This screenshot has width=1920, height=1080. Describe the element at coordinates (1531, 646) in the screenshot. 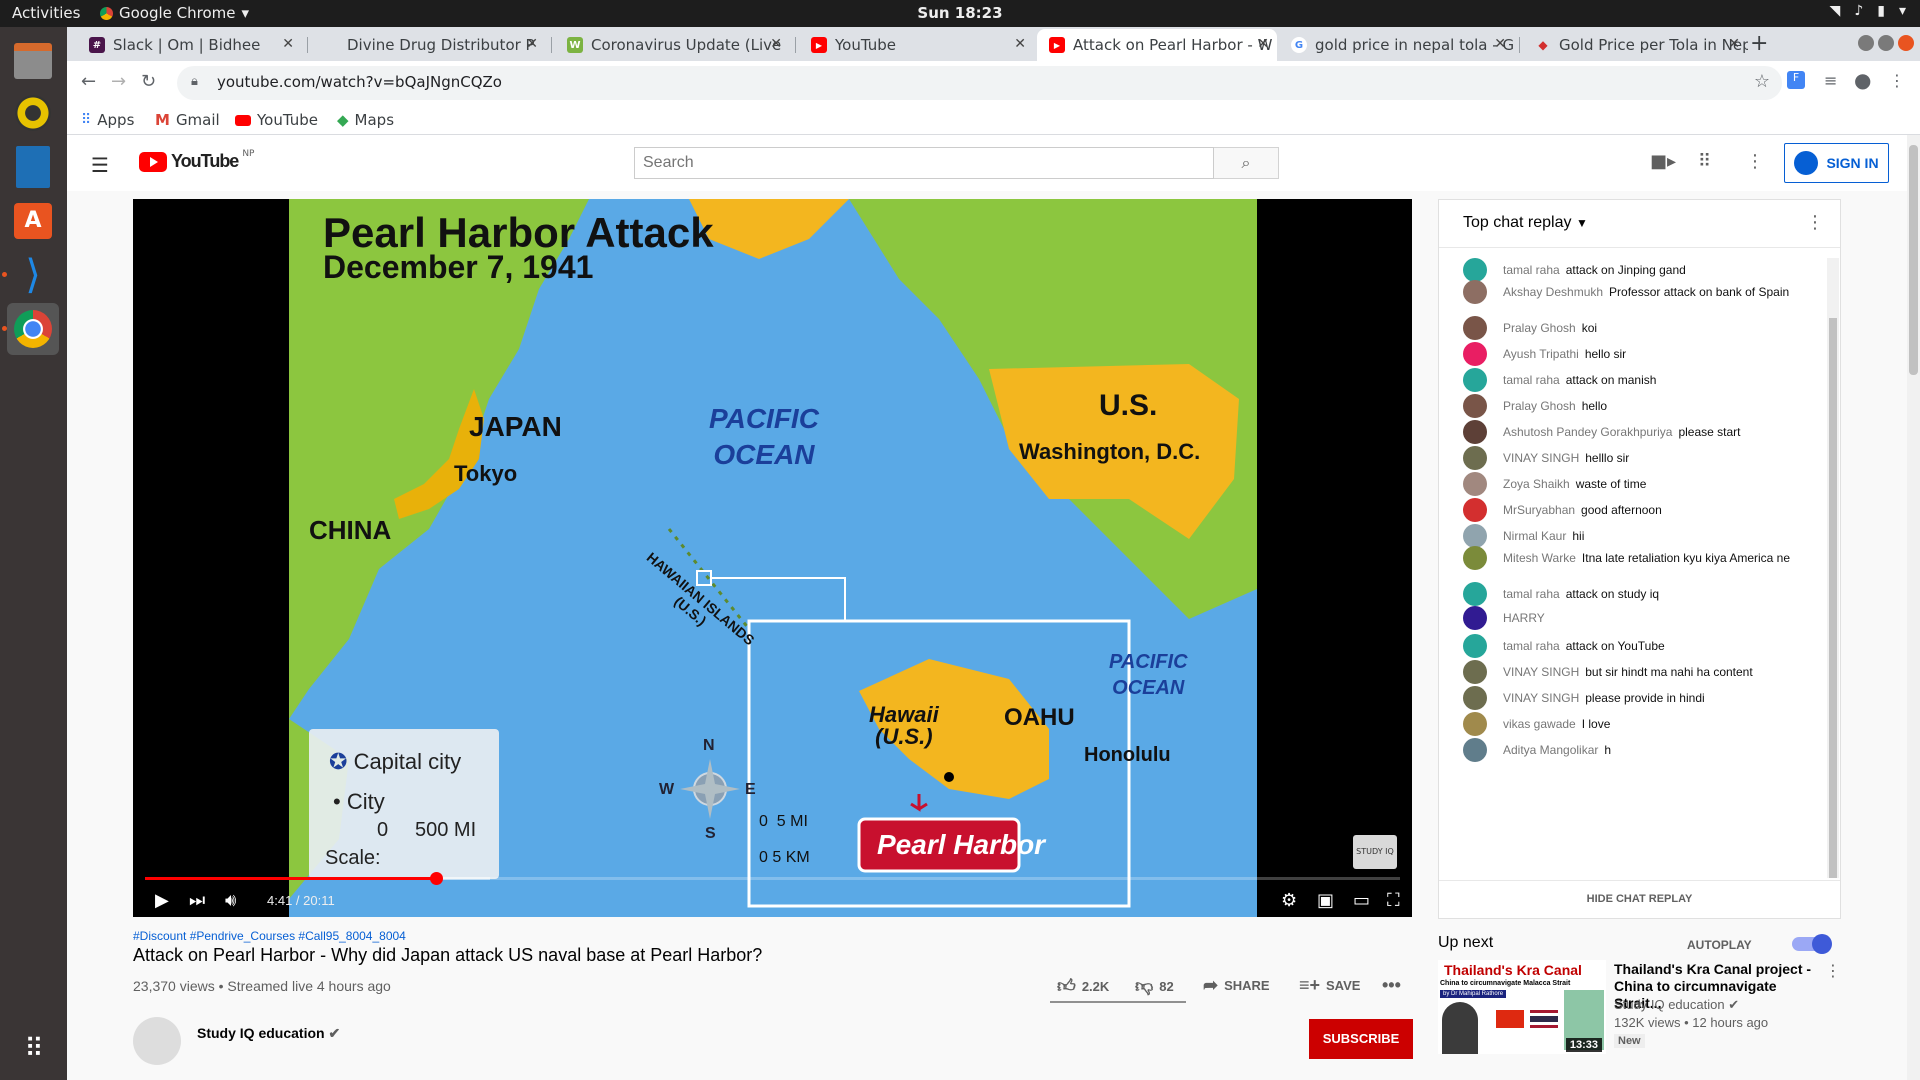

I see `chat-author: tamal raha` at that location.